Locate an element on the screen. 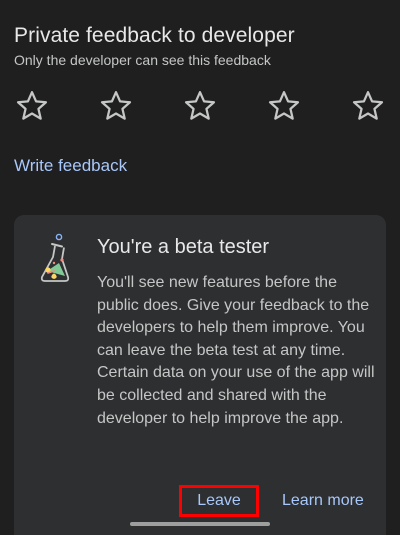 The width and height of the screenshot is (400, 535). home-indicator is located at coordinates (200, 524).